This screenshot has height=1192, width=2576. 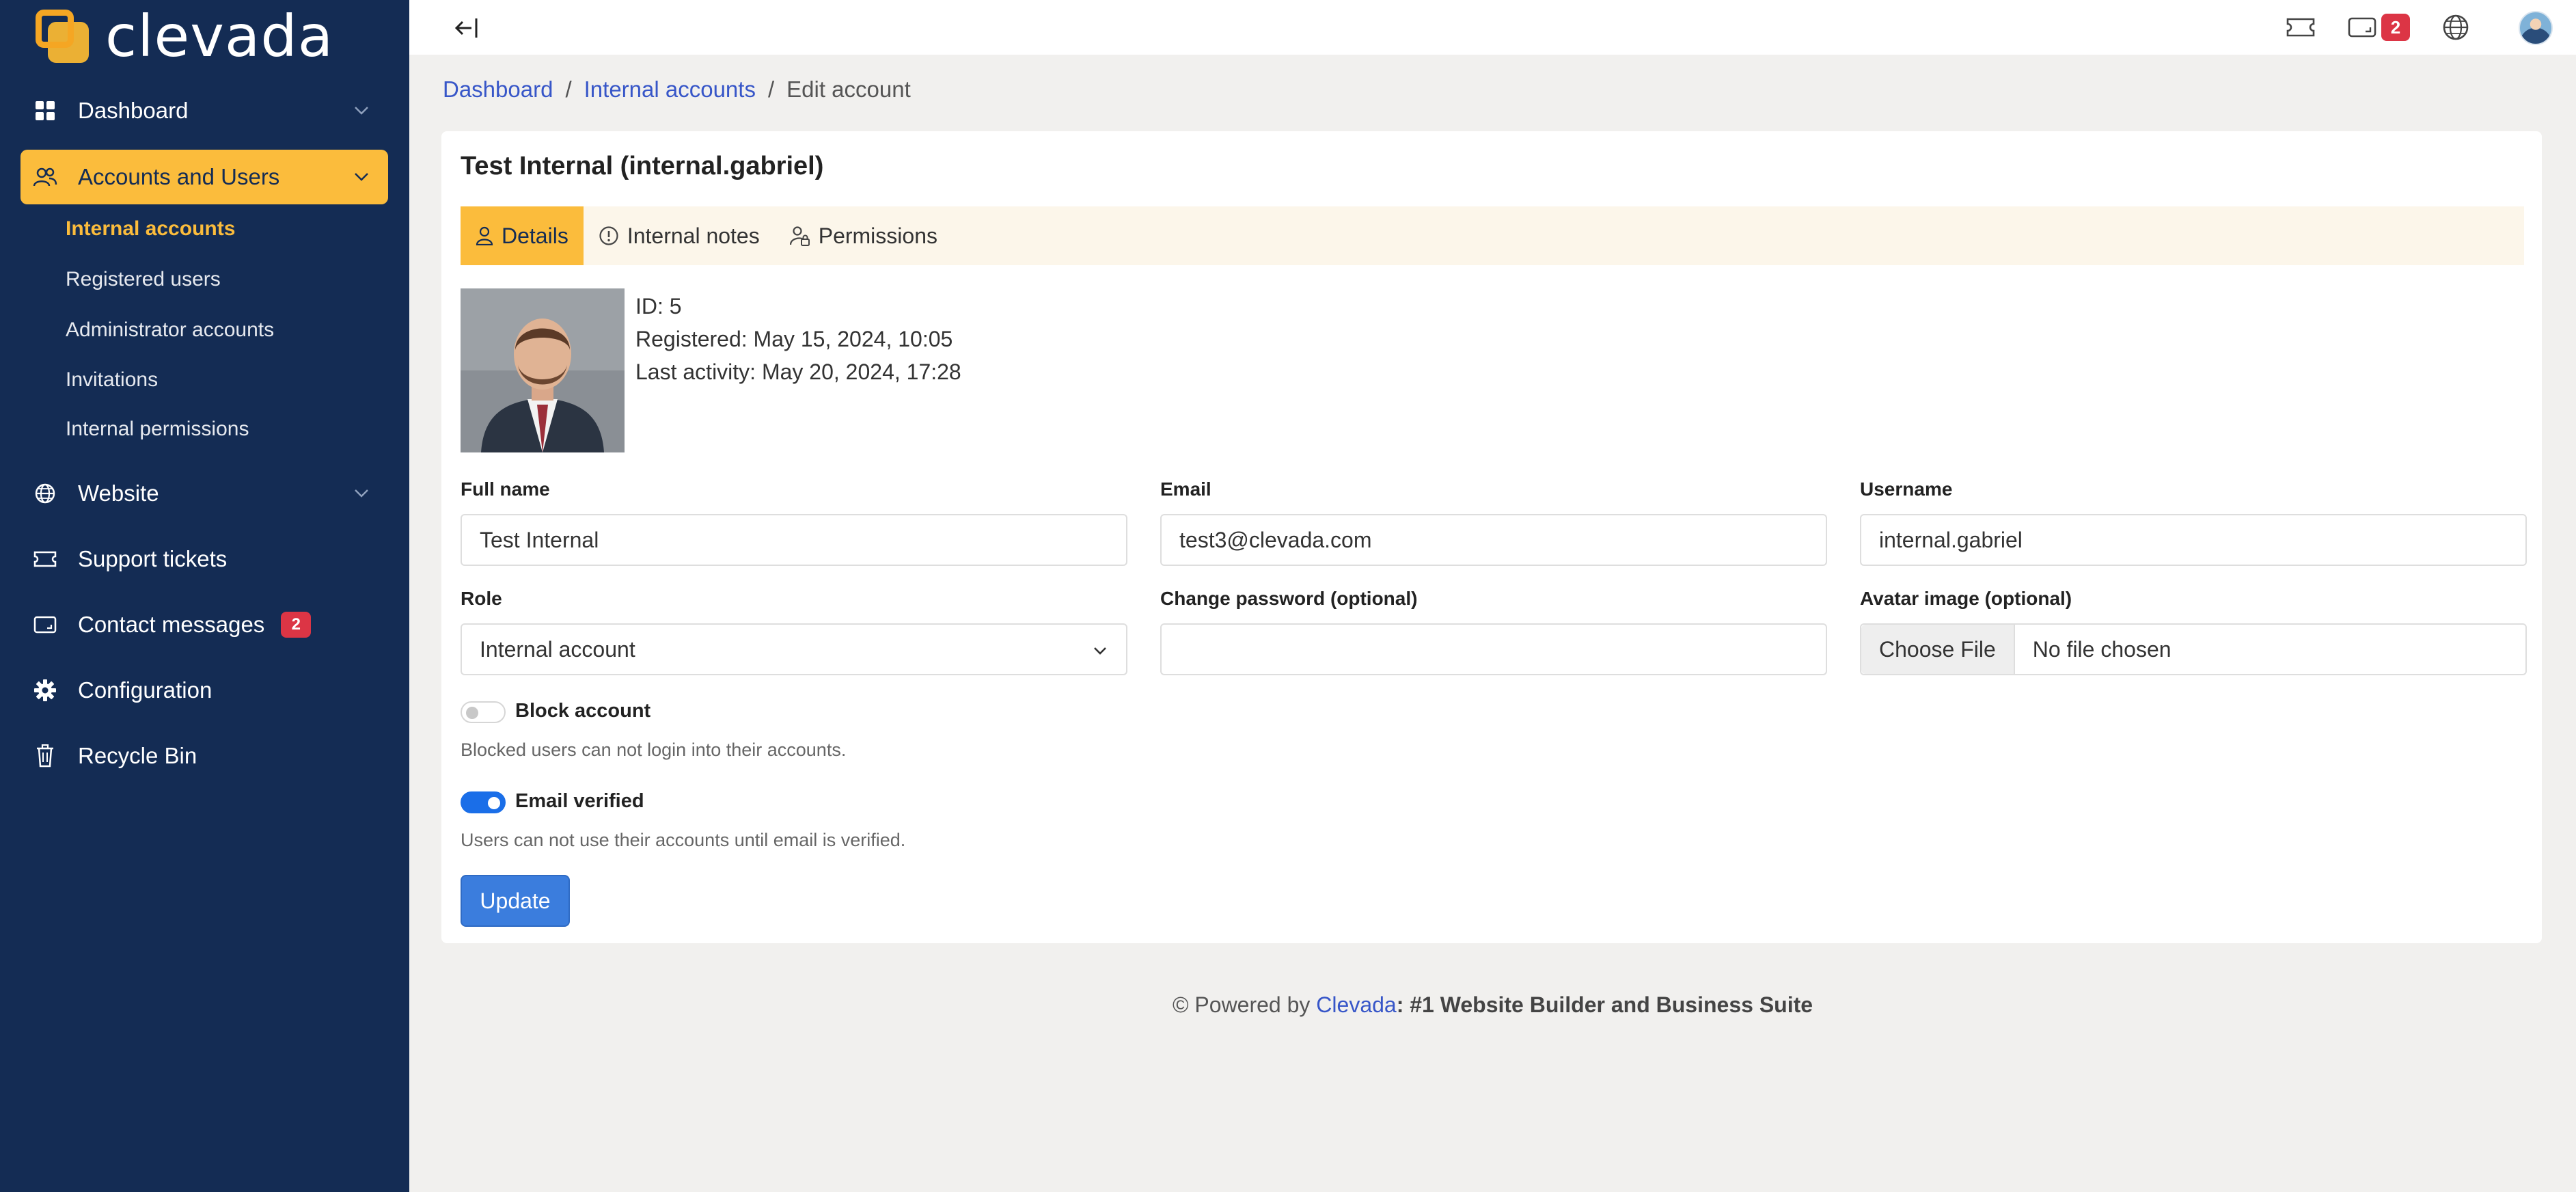 I want to click on sidebar-item-accounts-and-users: Accounts and Users, so click(x=204, y=177).